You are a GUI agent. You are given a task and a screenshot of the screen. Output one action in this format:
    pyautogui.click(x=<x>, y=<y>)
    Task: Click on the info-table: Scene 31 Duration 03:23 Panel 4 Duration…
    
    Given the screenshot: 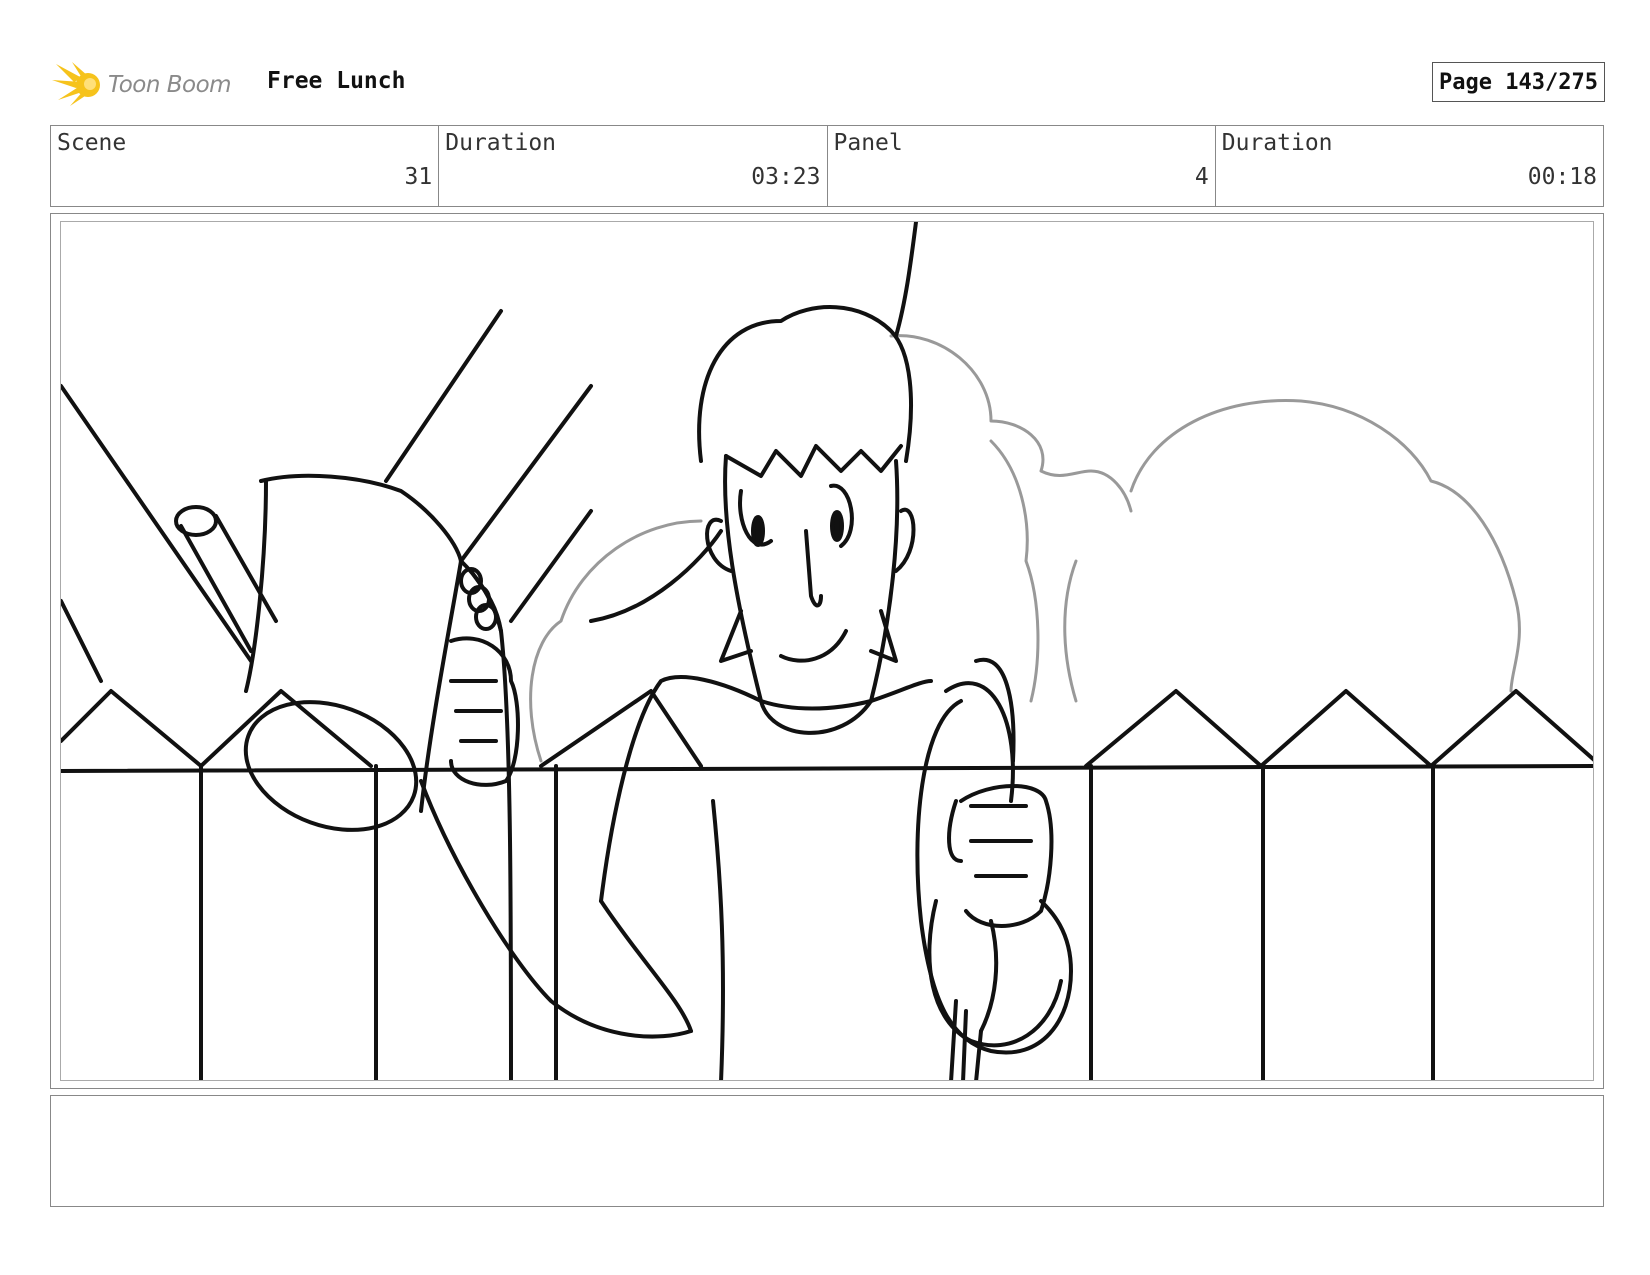 What is the action you would take?
    pyautogui.click(x=827, y=166)
    